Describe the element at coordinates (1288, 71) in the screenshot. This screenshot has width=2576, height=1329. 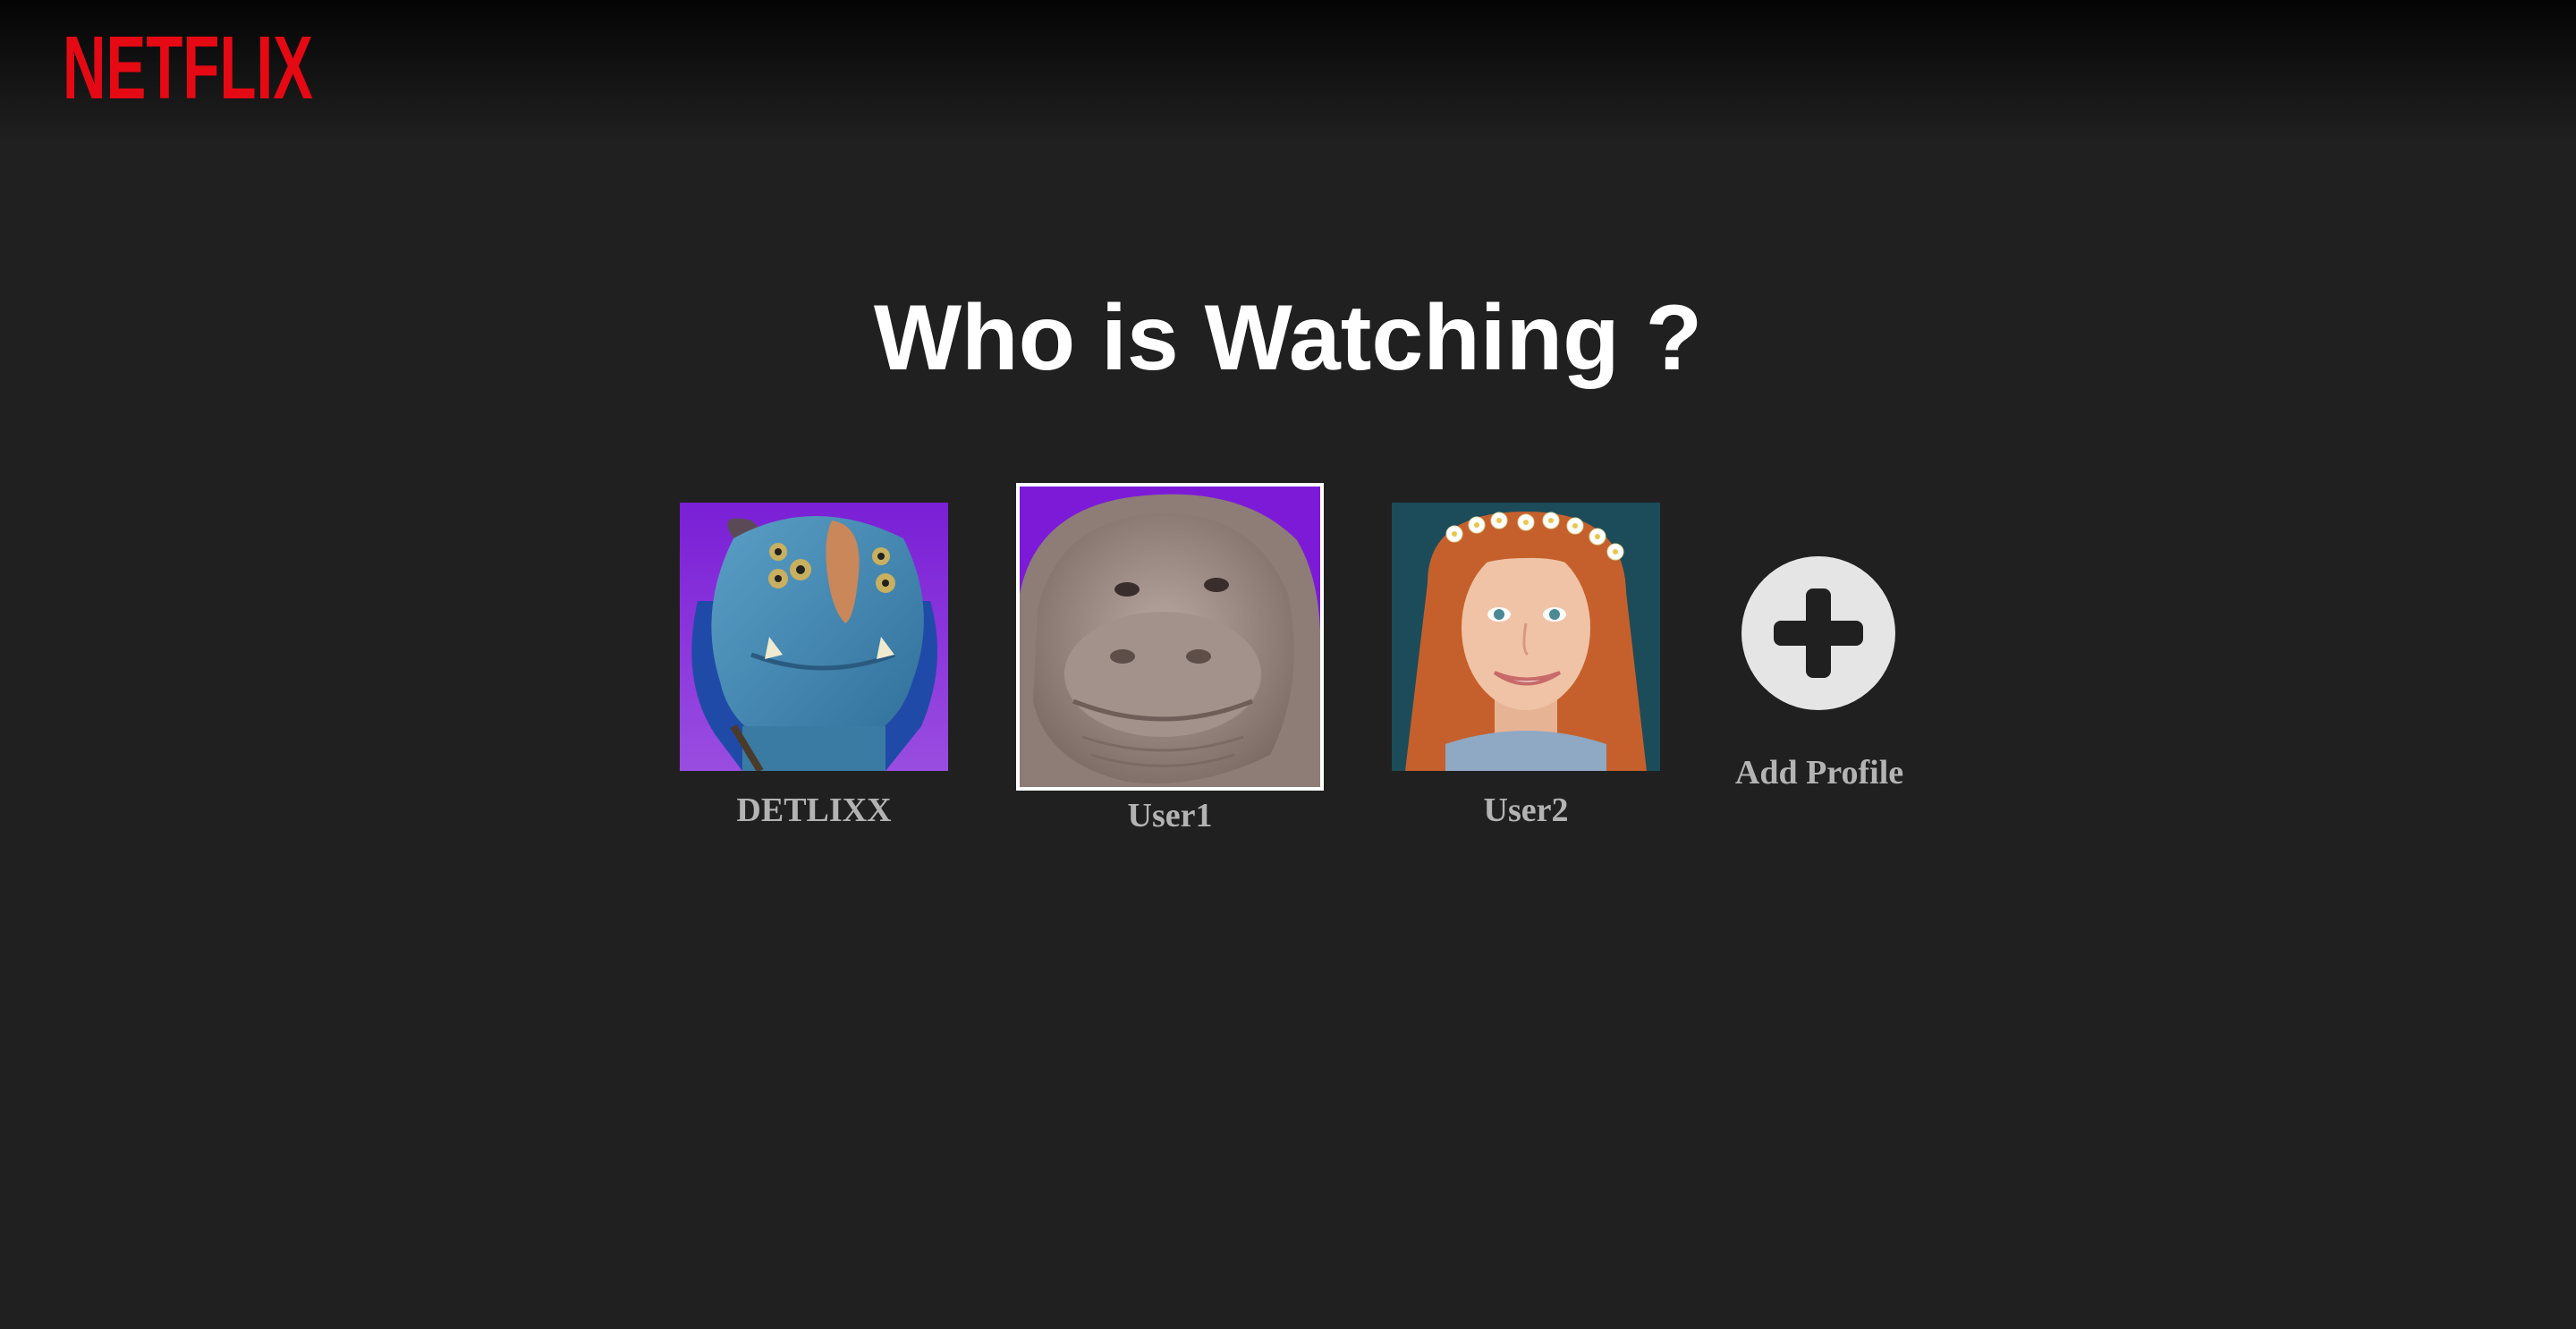
I see `header-bar: NETFLIX` at that location.